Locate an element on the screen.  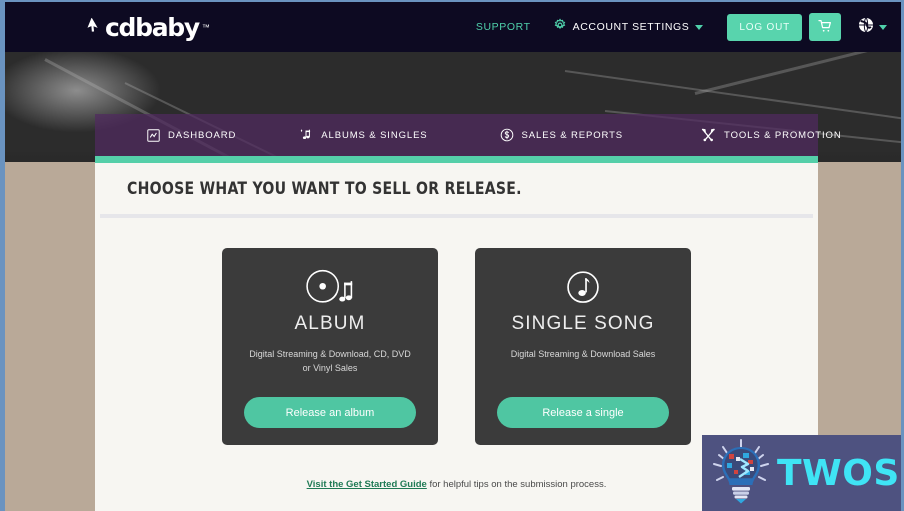
account-settings-menu: ACCOUNT SETTINGS is located at coordinates (628, 27).